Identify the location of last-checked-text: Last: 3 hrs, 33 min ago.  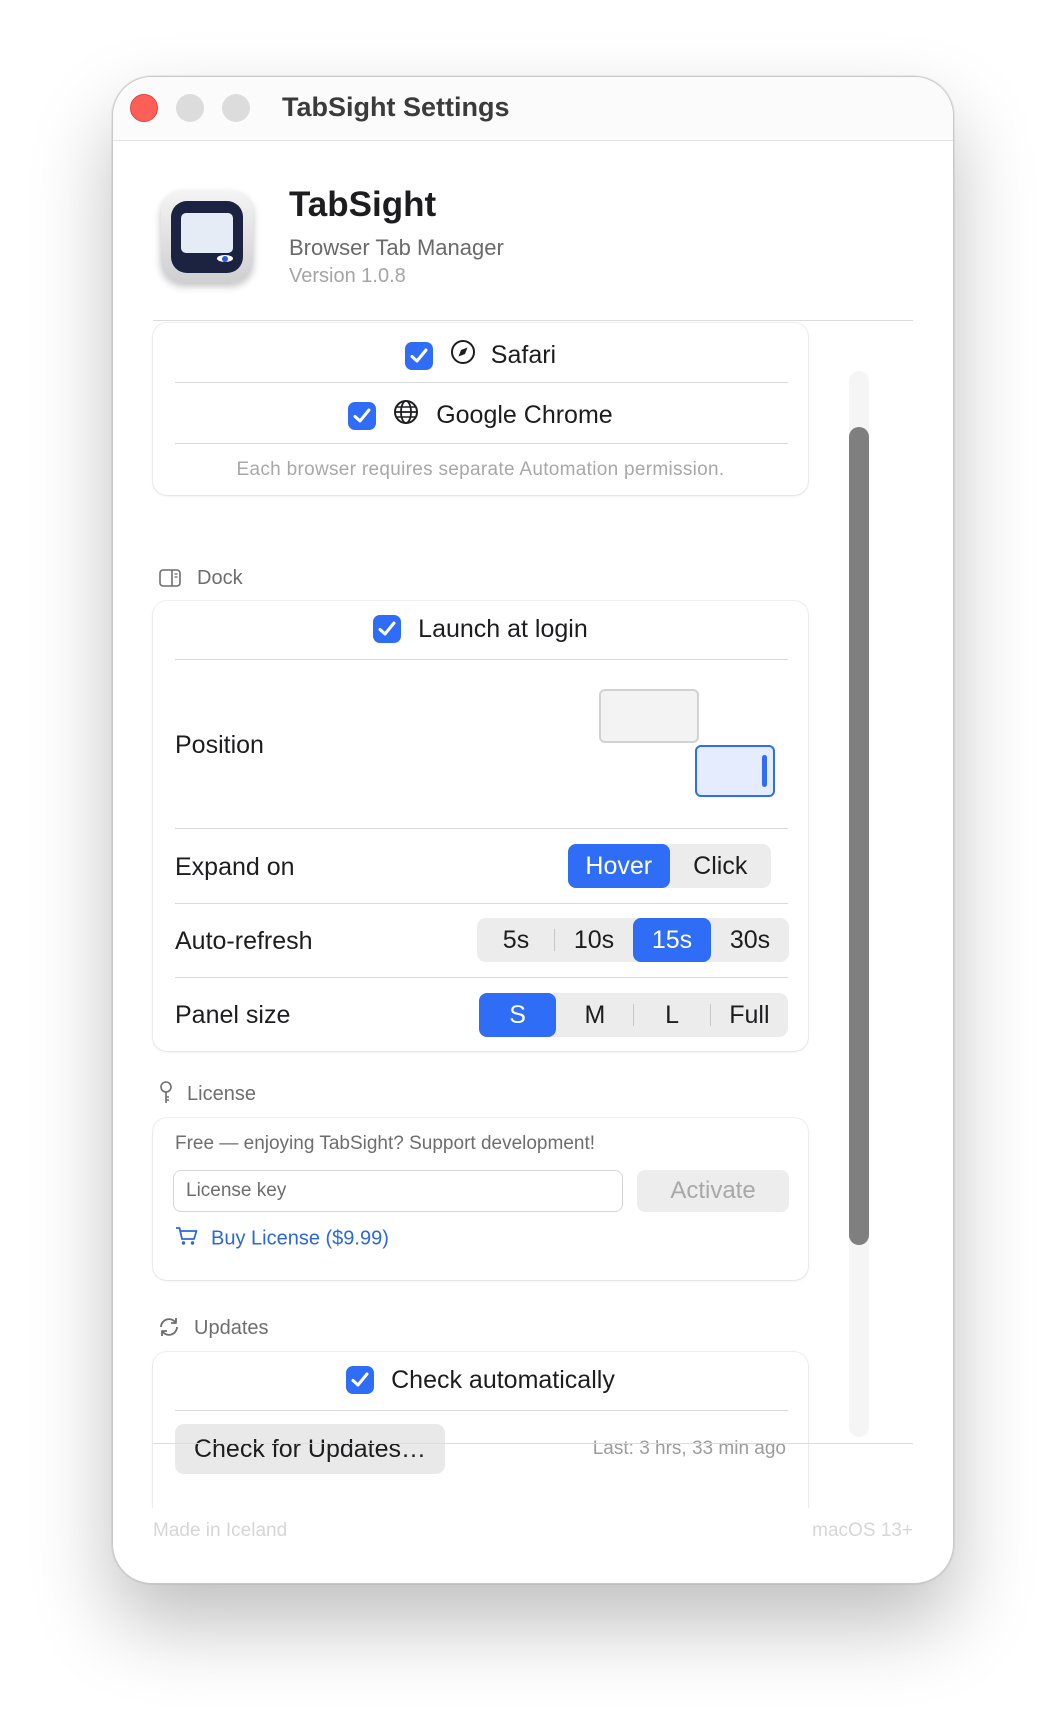
(689, 1448).